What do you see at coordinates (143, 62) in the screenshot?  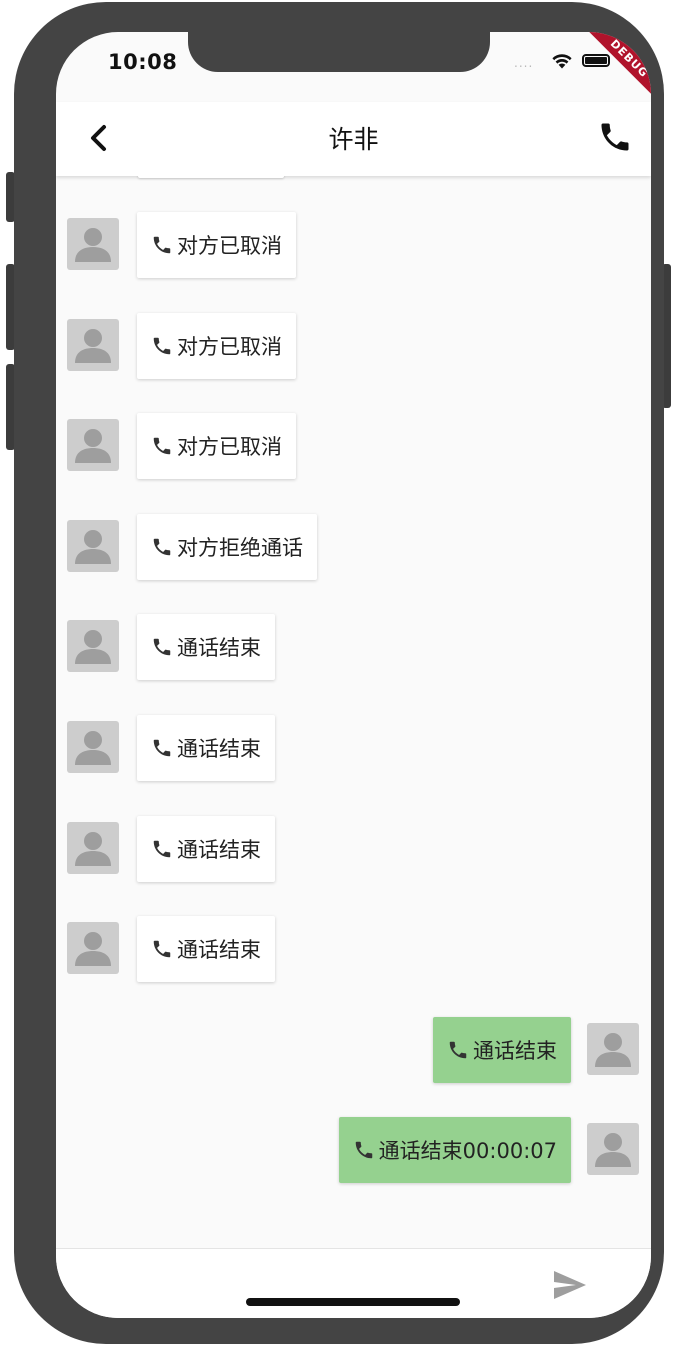 I see `status-time: 10:08` at bounding box center [143, 62].